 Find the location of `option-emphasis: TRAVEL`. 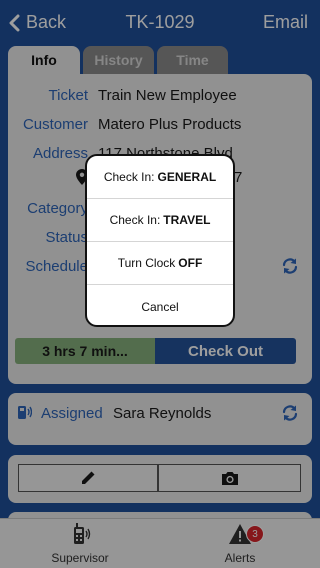

option-emphasis: TRAVEL is located at coordinates (187, 220).